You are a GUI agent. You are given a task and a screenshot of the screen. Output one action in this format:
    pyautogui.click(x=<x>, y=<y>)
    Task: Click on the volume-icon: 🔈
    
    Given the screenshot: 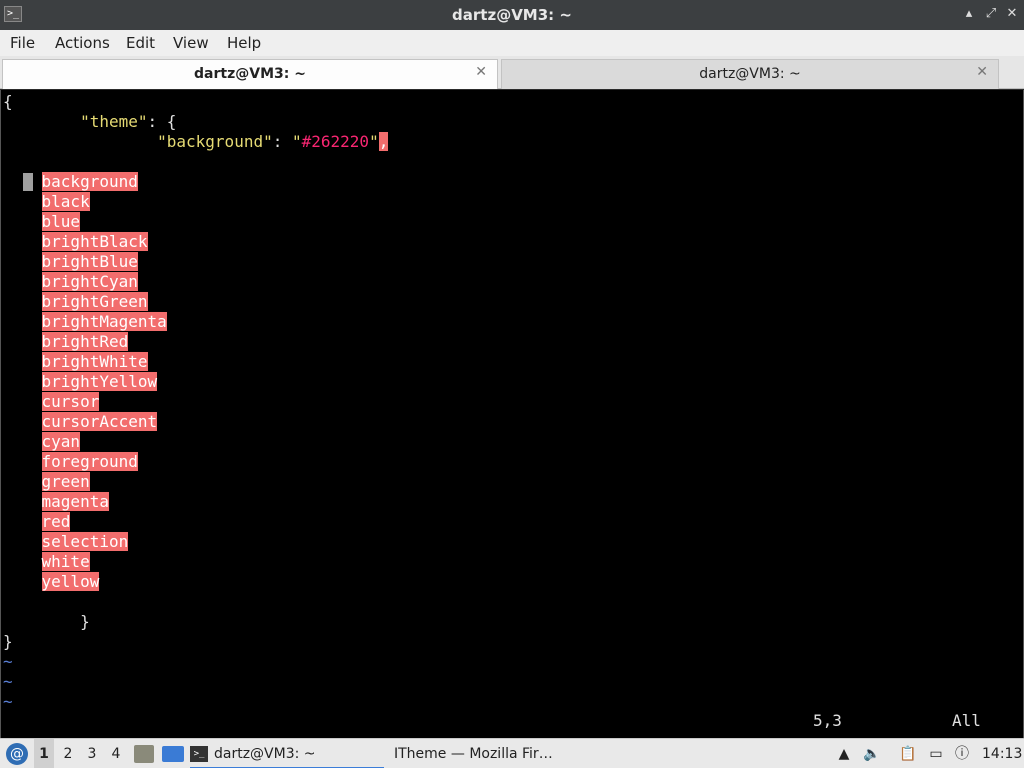 What is the action you would take?
    pyautogui.click(x=872, y=753)
    